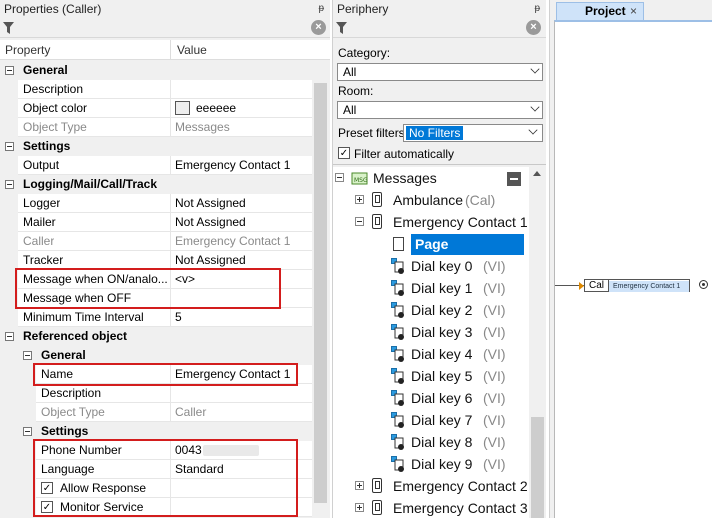 This screenshot has width=712, height=518. I want to click on row-caller: Caller Emergency Contact 1, so click(156, 241).